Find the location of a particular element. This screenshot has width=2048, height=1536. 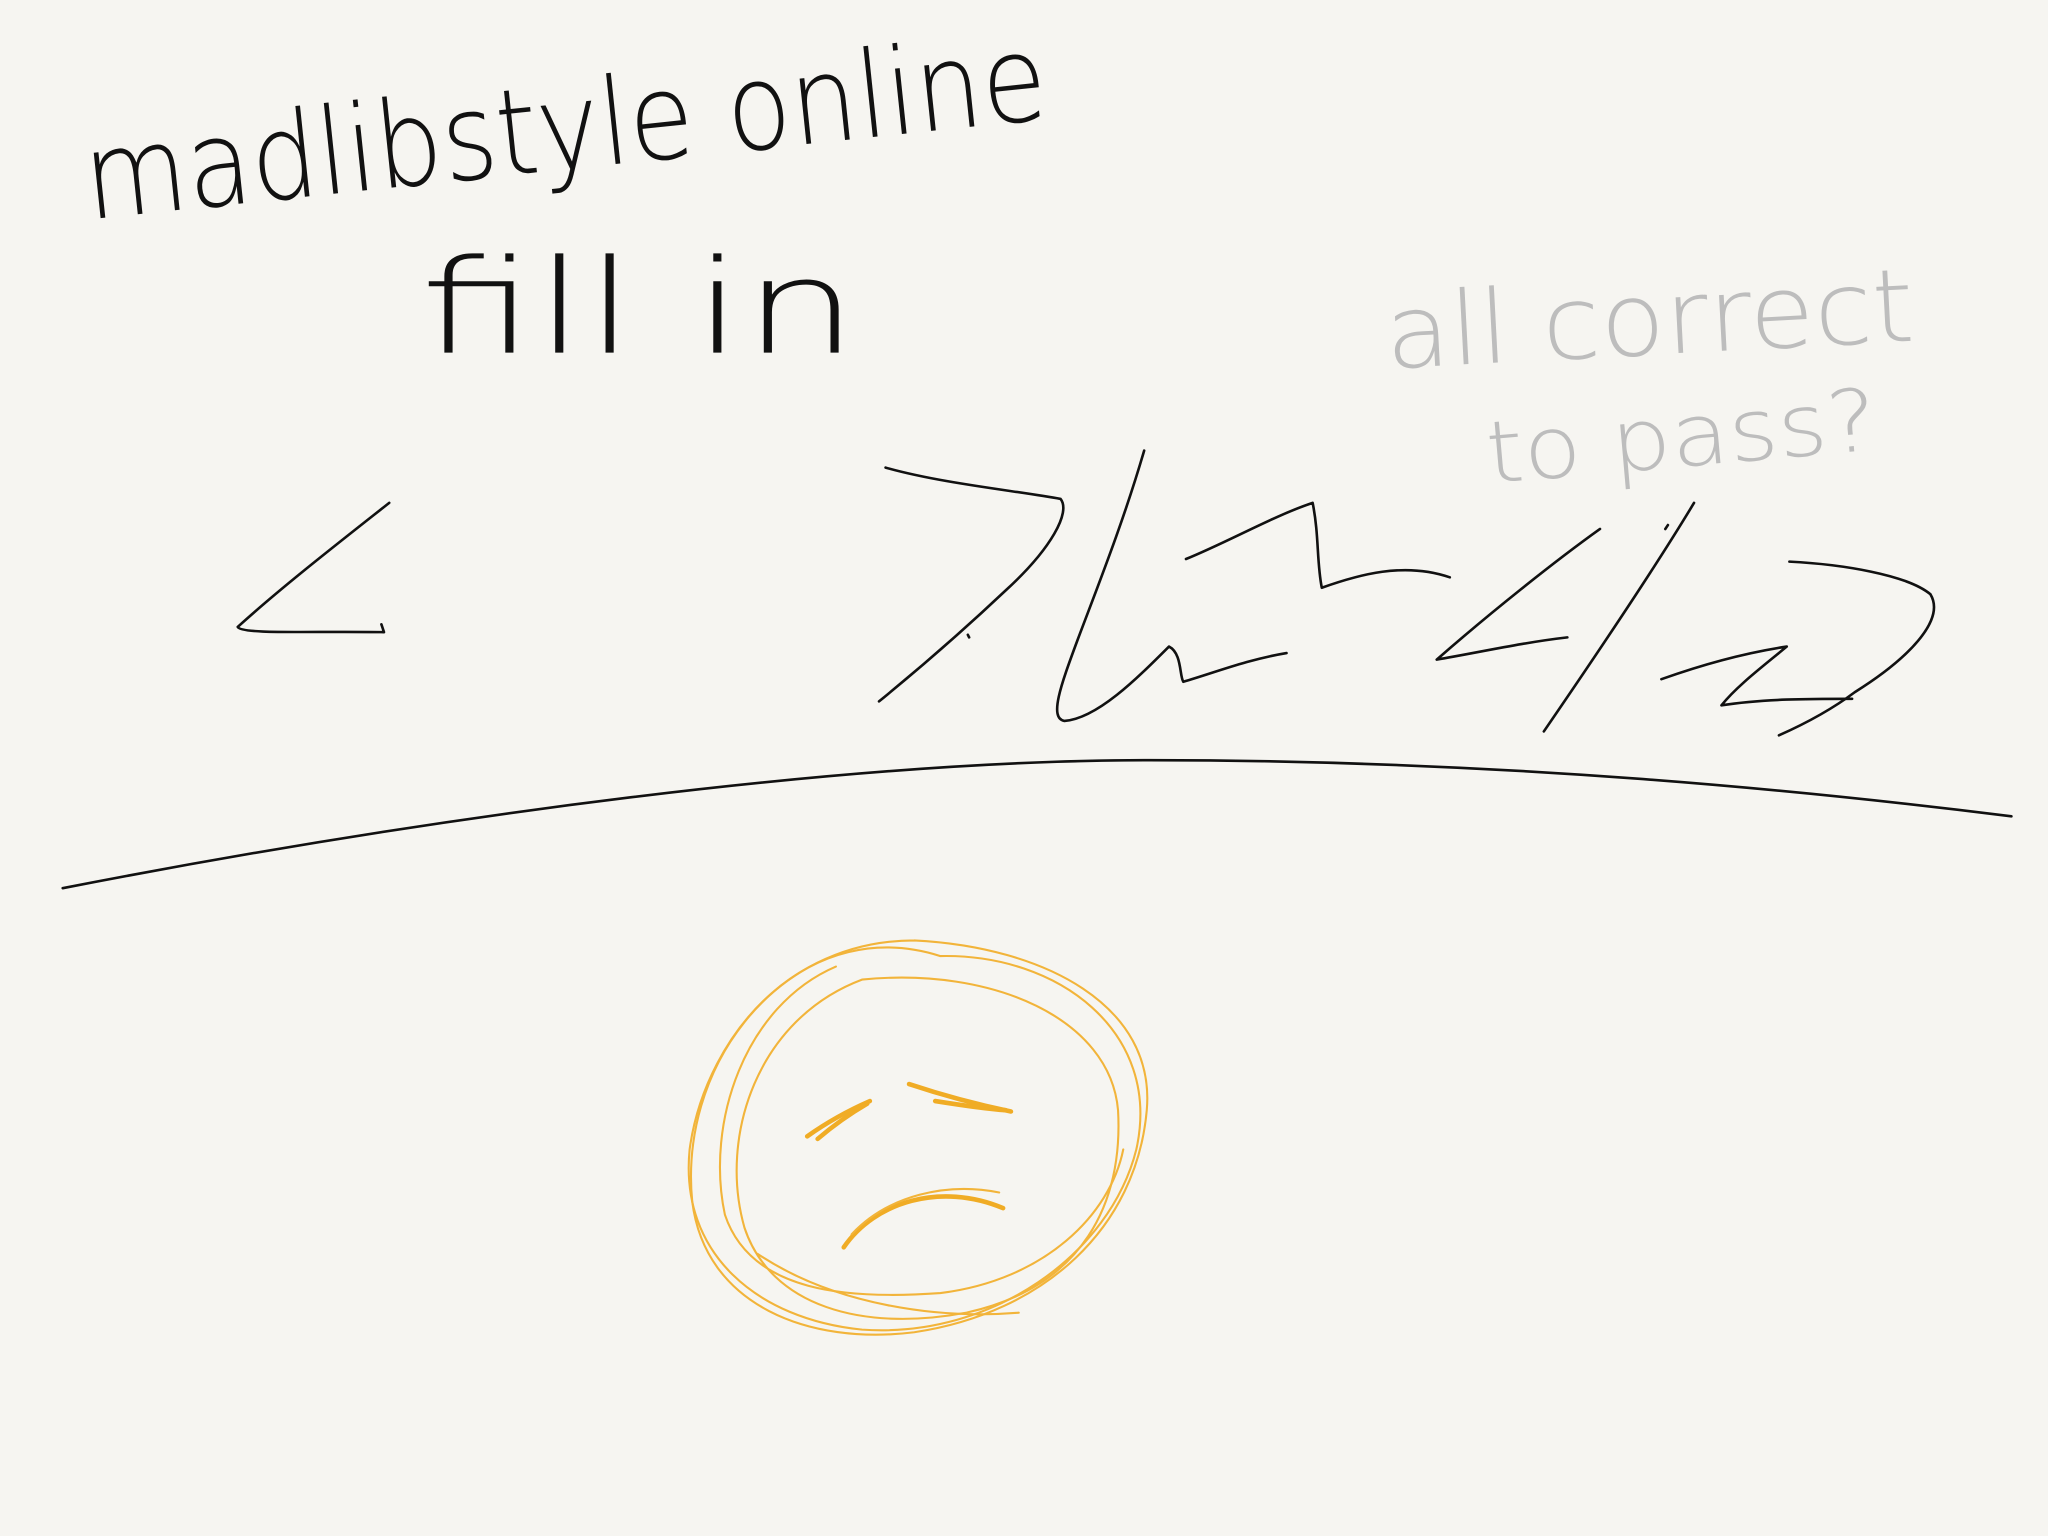

side-note-line-2: to pass? is located at coordinates (1681, 437).